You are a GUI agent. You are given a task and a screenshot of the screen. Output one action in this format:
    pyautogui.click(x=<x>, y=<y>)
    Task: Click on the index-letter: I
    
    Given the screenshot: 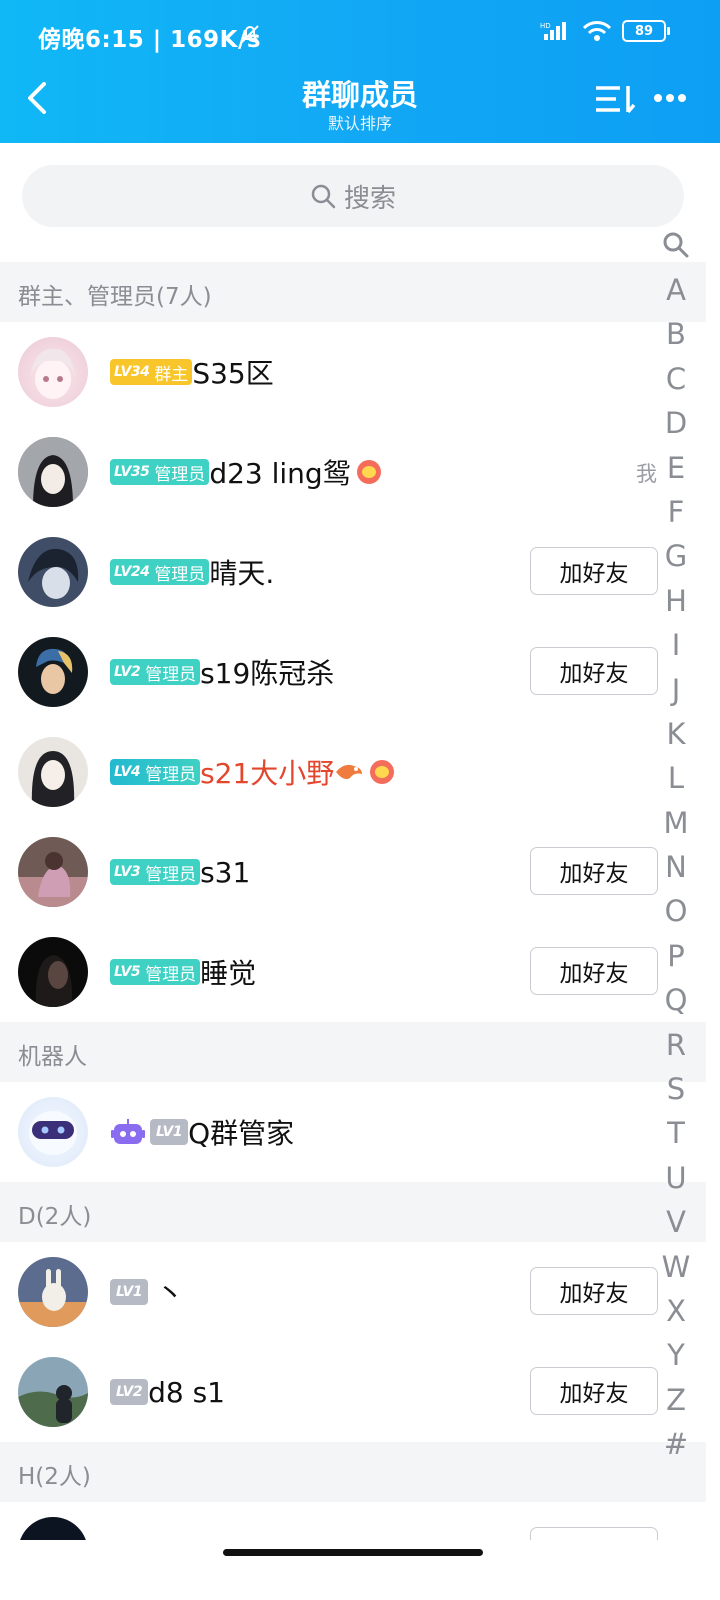 What is the action you would take?
    pyautogui.click(x=676, y=645)
    